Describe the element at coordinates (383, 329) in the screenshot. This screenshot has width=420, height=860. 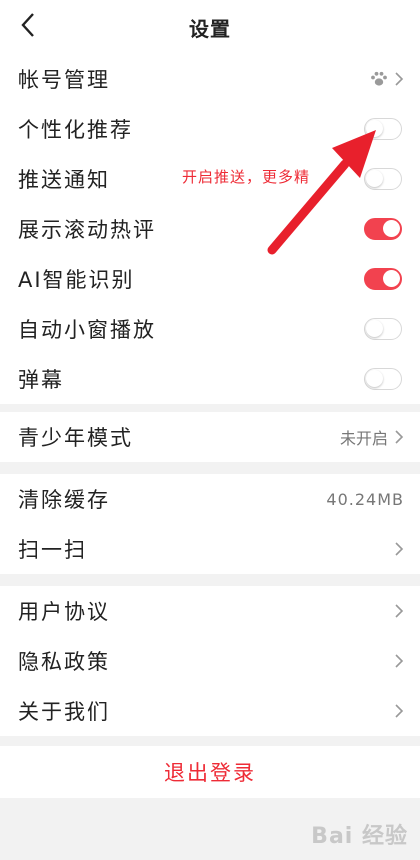
I see `auto-mini-window-toggle` at that location.